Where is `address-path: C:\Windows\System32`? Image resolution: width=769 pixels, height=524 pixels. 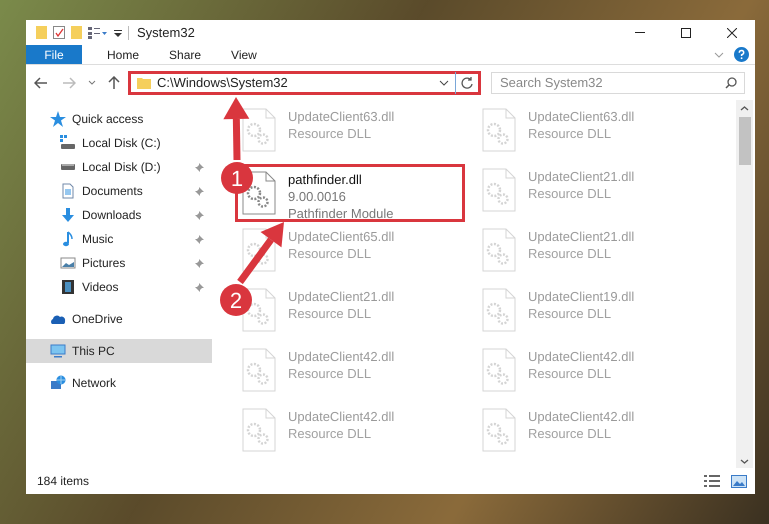
address-path: C:\Windows\System32 is located at coordinates (222, 83).